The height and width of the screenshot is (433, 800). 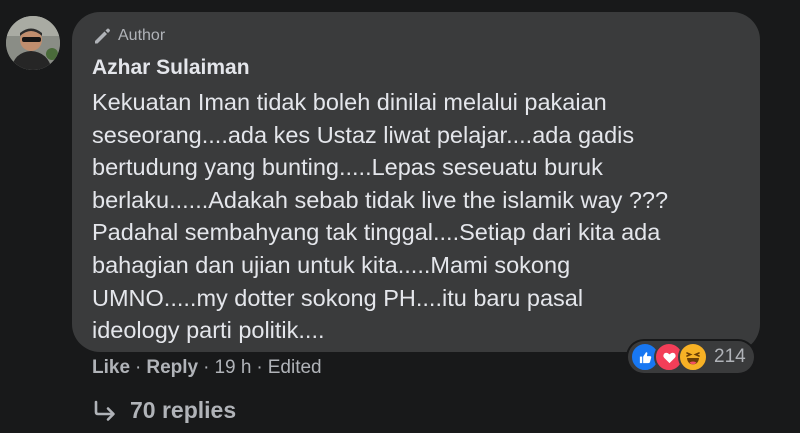 What do you see at coordinates (183, 410) in the screenshot?
I see `replies-count-label: 70 replies` at bounding box center [183, 410].